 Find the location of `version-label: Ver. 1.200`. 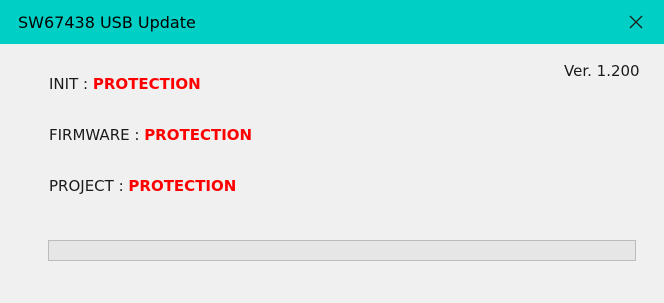

version-label: Ver. 1.200 is located at coordinates (602, 71).